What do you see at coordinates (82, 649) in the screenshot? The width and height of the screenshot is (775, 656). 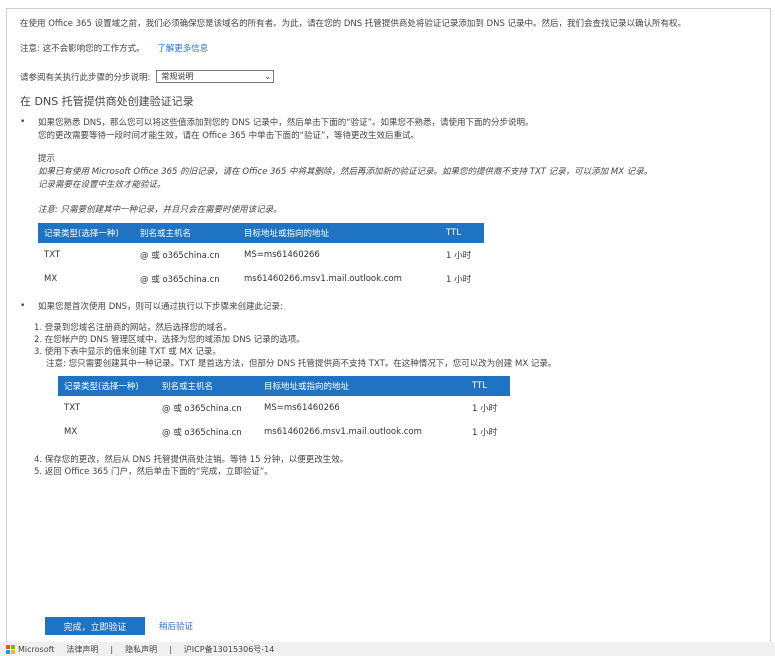 I see `footer-link-legal: 法律声明` at bounding box center [82, 649].